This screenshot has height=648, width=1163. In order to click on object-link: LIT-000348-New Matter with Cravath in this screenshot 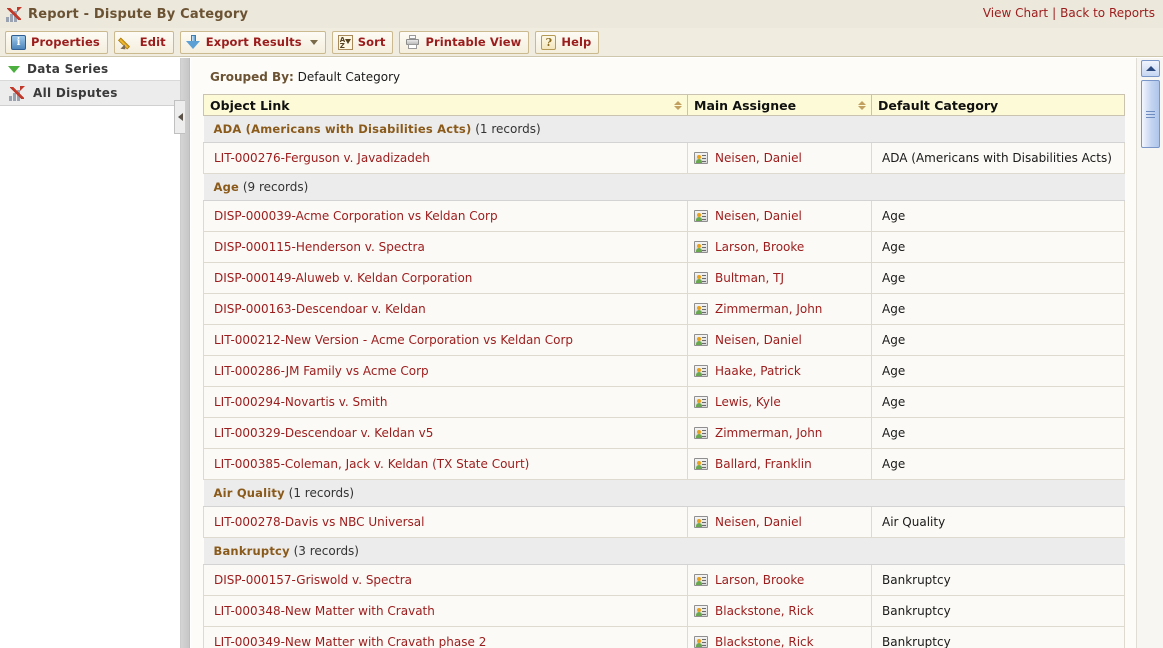, I will do `click(324, 611)`.